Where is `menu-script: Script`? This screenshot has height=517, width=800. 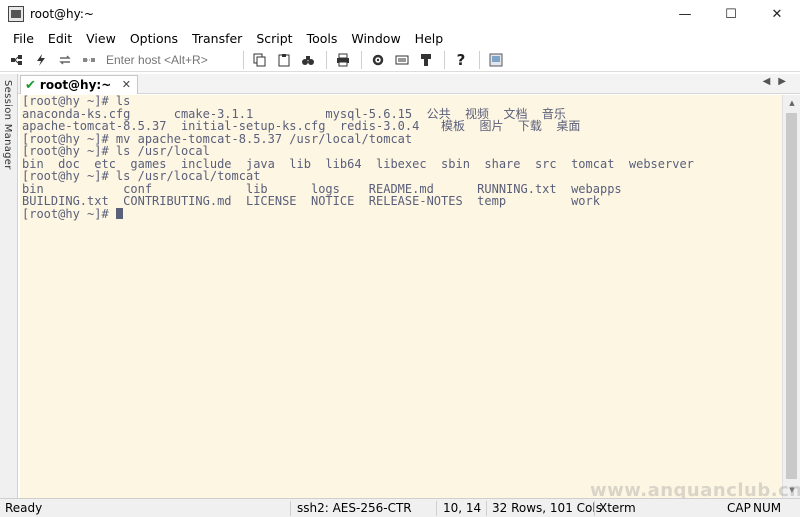 menu-script: Script is located at coordinates (274, 38).